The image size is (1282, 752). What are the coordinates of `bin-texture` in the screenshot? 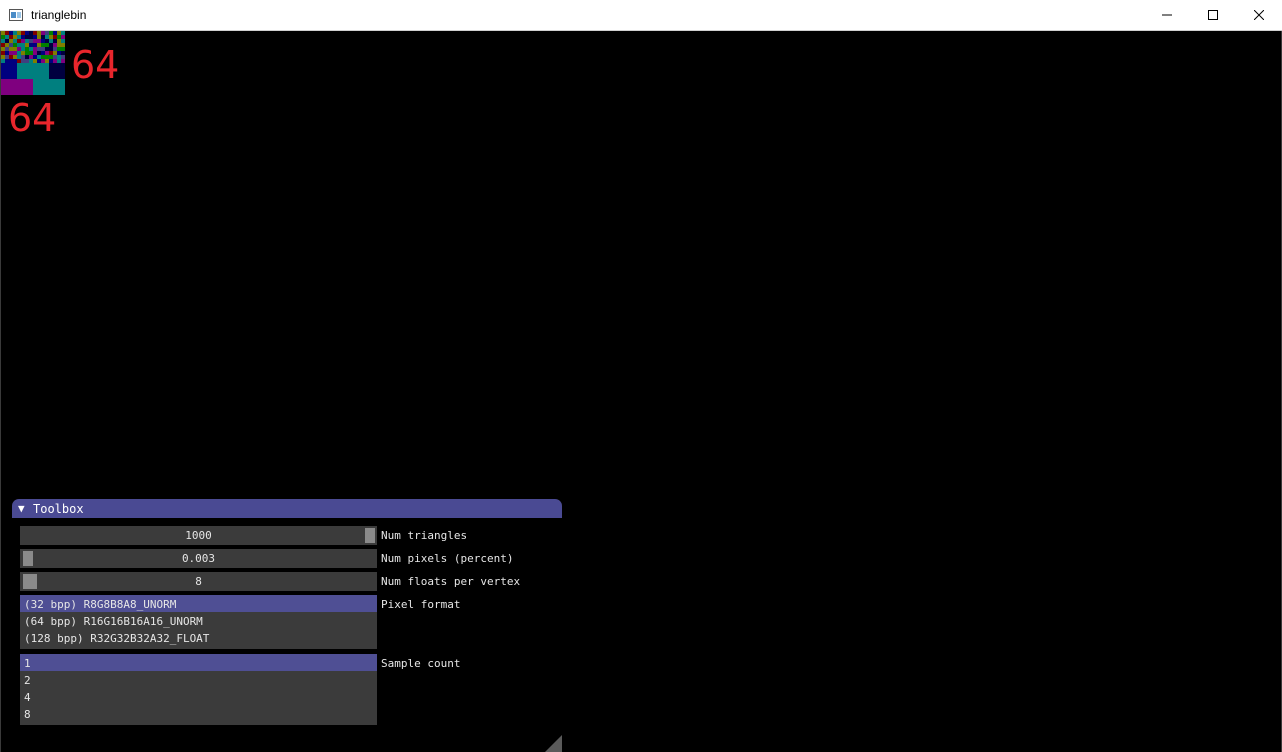 It's located at (33, 63).